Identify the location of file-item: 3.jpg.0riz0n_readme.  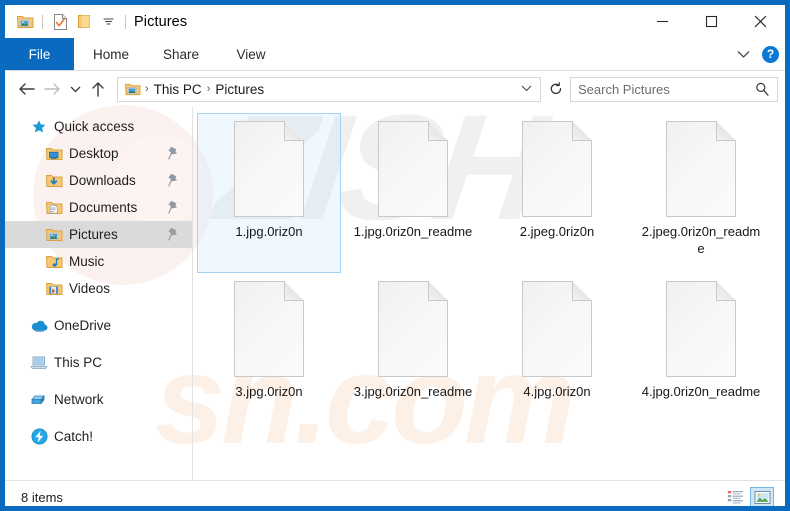
(413, 353).